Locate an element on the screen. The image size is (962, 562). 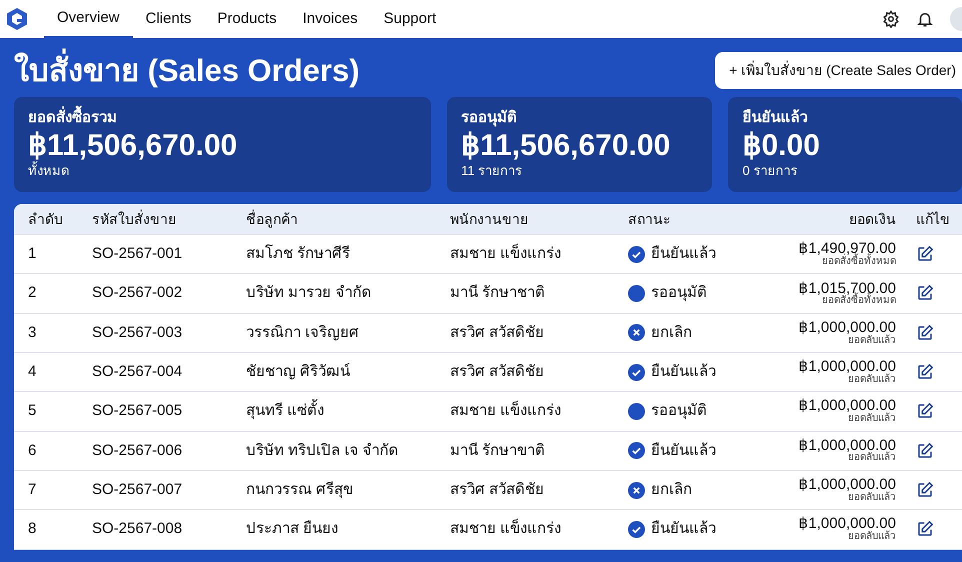
stat-label: ยอดสั่งซื้อรวม is located at coordinates (223, 118).